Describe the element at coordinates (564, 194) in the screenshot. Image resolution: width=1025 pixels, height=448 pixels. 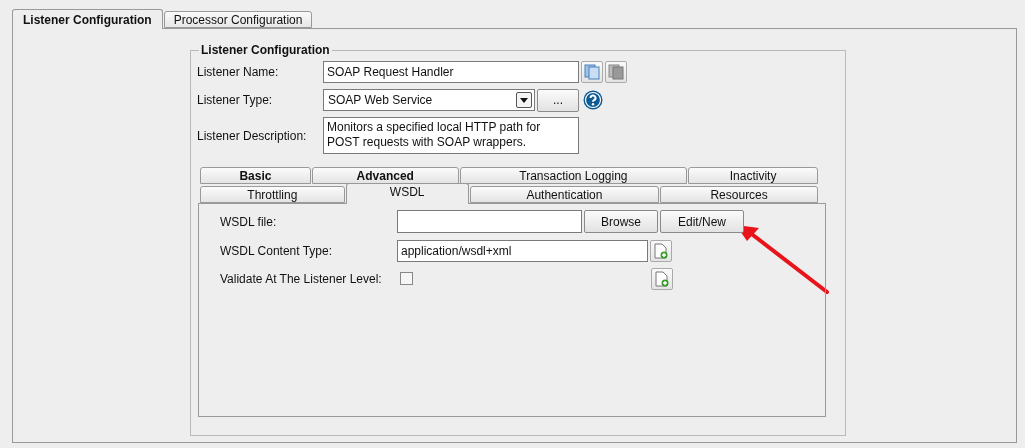
I see `tab: Authentication` at that location.